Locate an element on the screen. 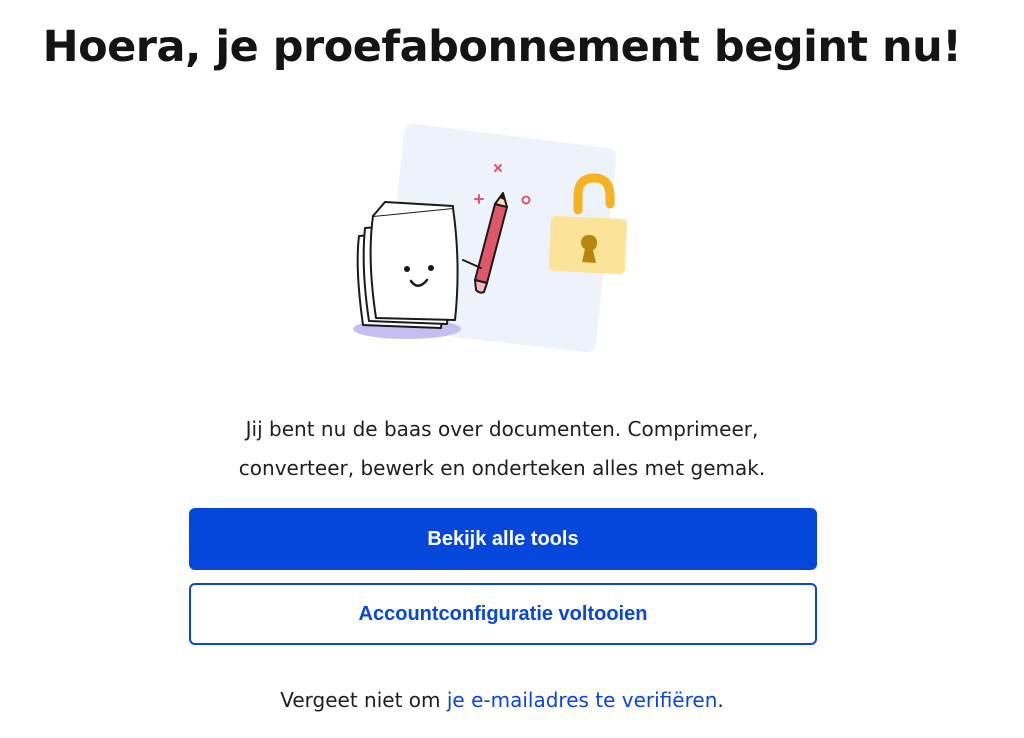  complete-account-setup-button: Accountconfiguratie voltooien is located at coordinates (503, 614).